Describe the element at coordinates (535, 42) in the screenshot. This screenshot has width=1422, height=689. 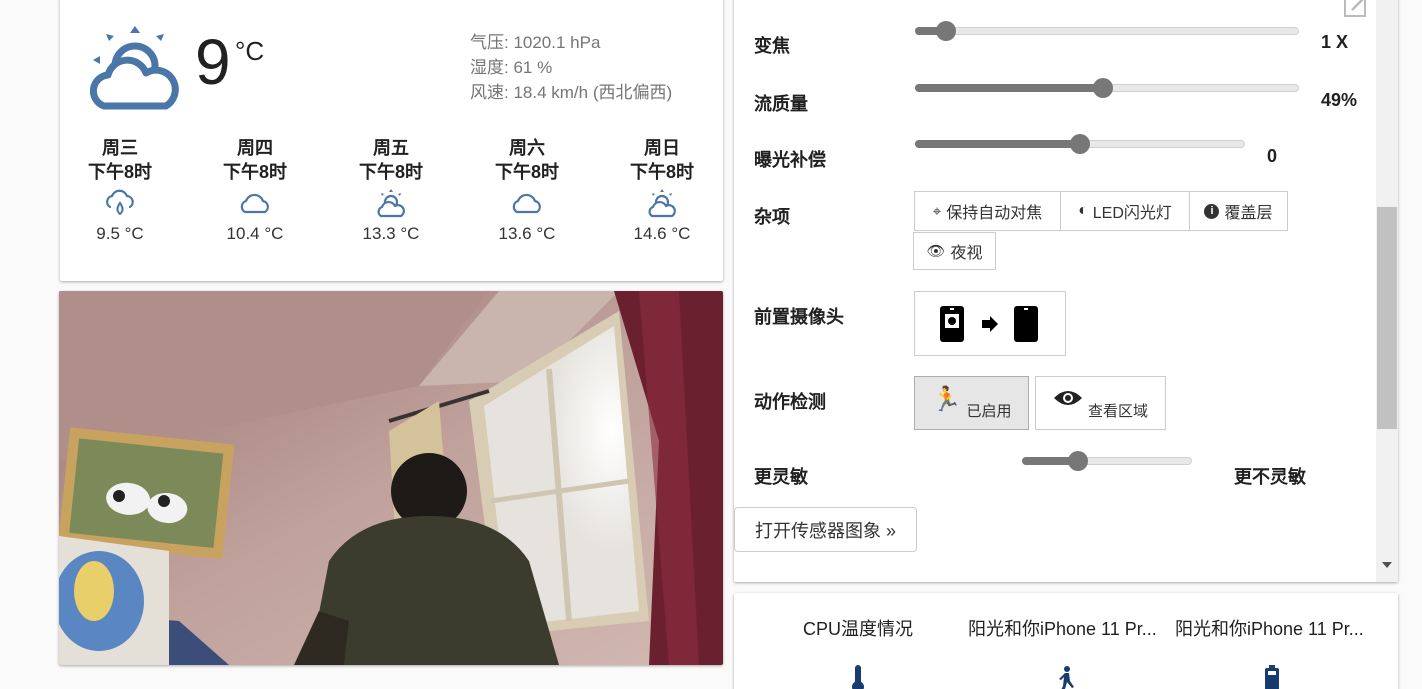
I see `pressure: 气压: 1020.1 hPa` at that location.